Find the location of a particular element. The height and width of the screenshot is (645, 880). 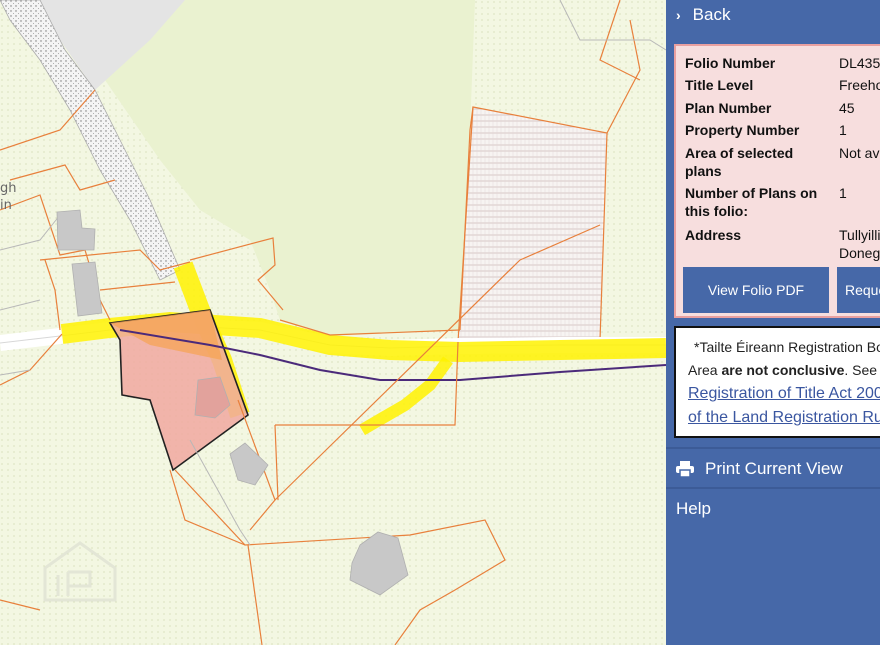

registration-act-link: Registration of Title Act 2006 is located at coordinates (784, 394).